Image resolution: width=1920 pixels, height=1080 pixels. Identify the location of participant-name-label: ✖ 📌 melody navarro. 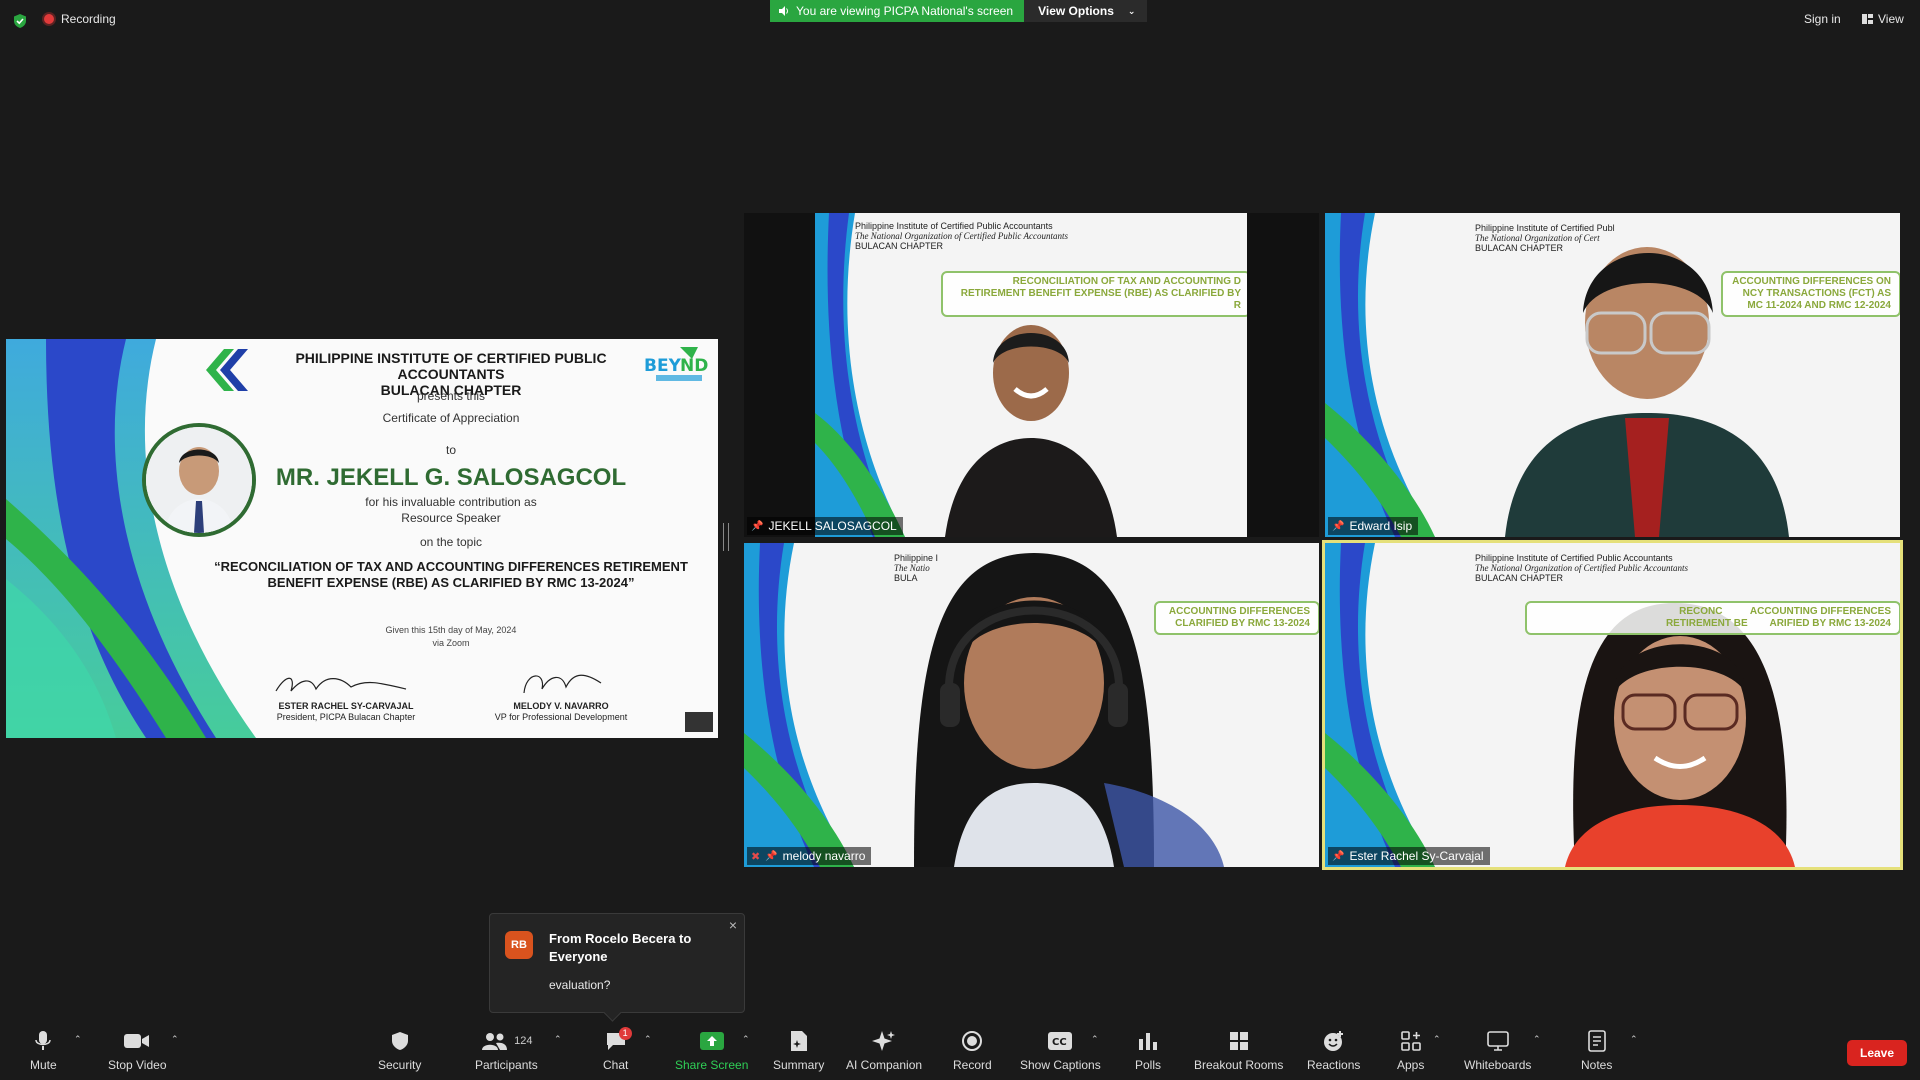
(809, 856).